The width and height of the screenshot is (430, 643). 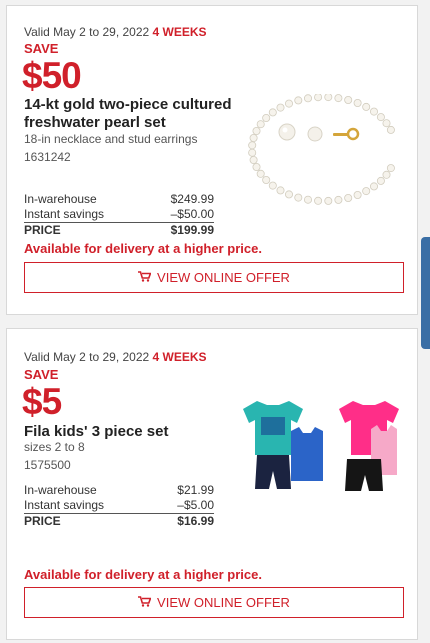 What do you see at coordinates (195, 521) in the screenshot?
I see `price-value: $16.99` at bounding box center [195, 521].